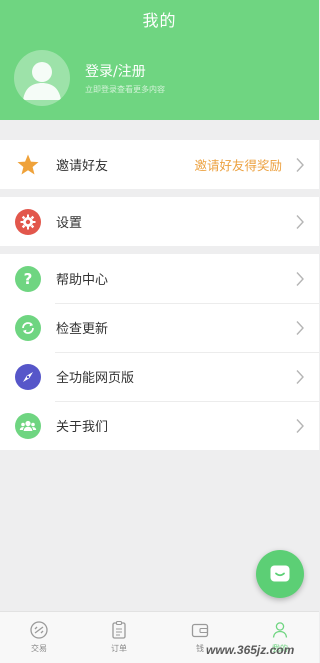  What do you see at coordinates (28, 327) in the screenshot?
I see `refresh-icon` at bounding box center [28, 327].